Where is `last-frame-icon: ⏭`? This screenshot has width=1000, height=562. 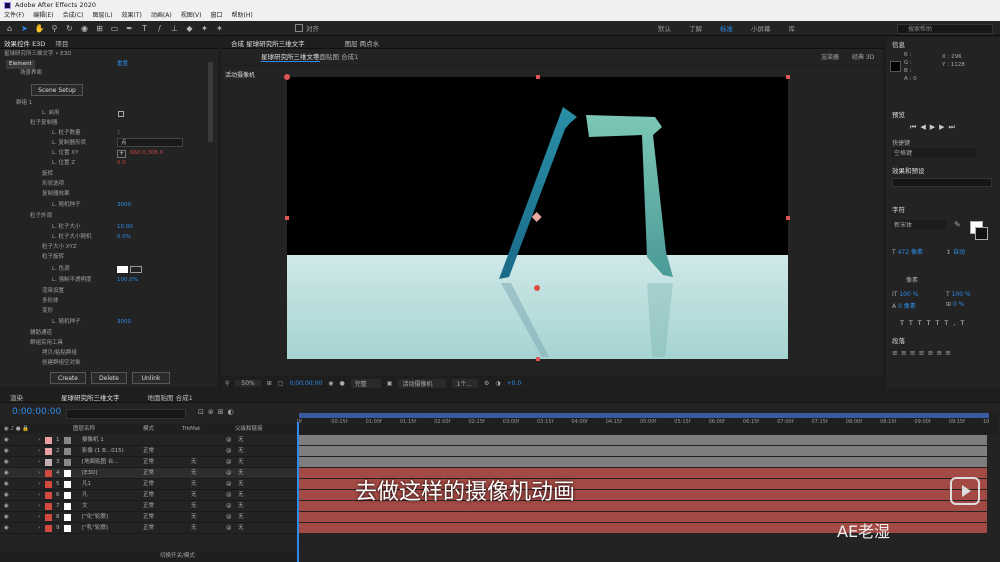 last-frame-icon: ⏭ is located at coordinates (953, 127).